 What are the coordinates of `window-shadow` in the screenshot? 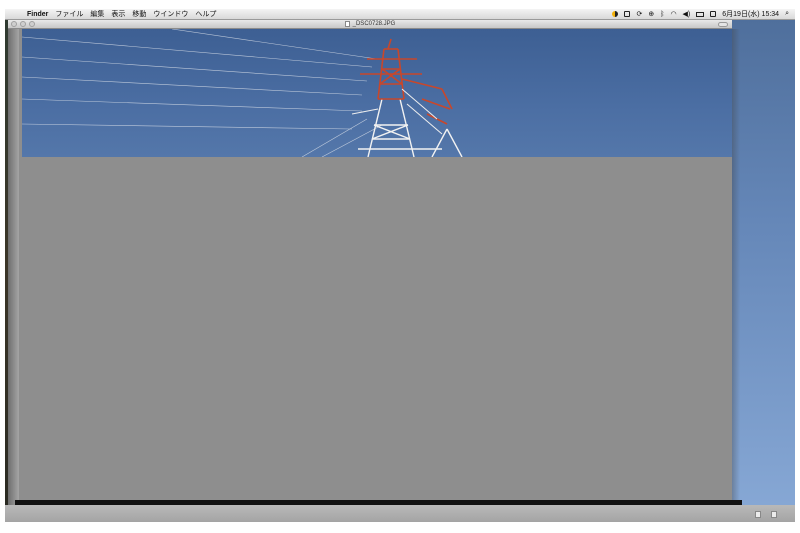 It's located at (736, 269).